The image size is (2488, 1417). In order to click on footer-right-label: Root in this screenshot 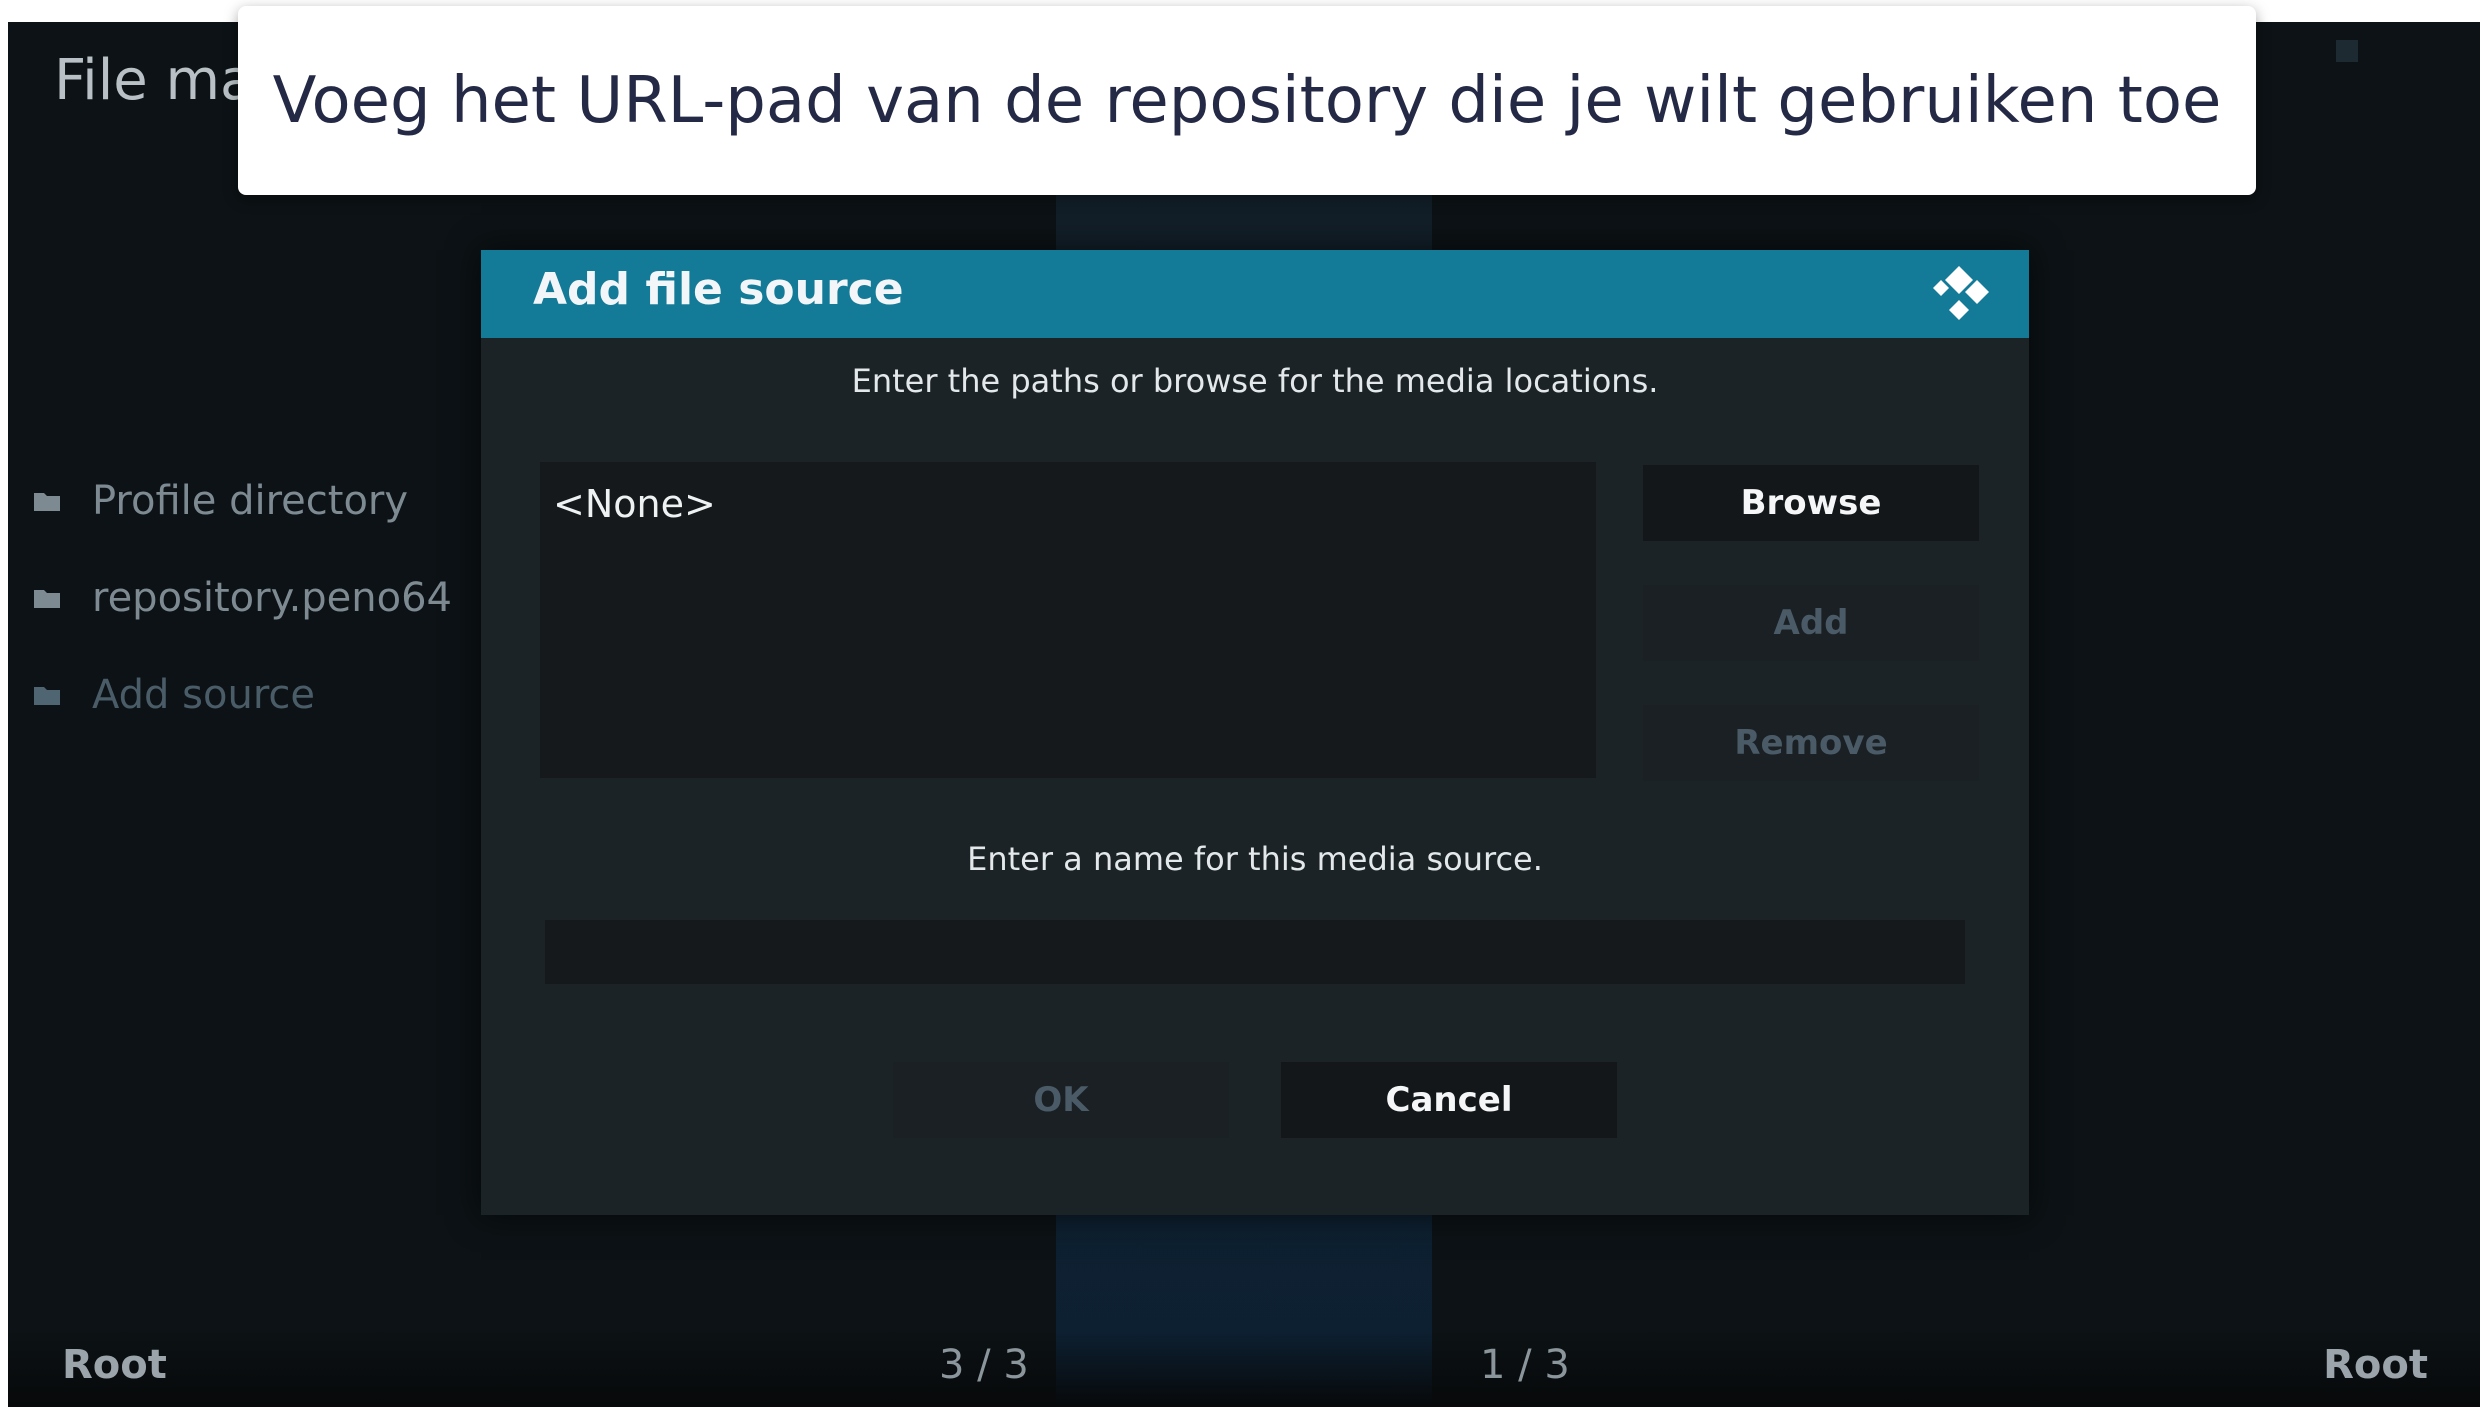, I will do `click(2375, 1365)`.